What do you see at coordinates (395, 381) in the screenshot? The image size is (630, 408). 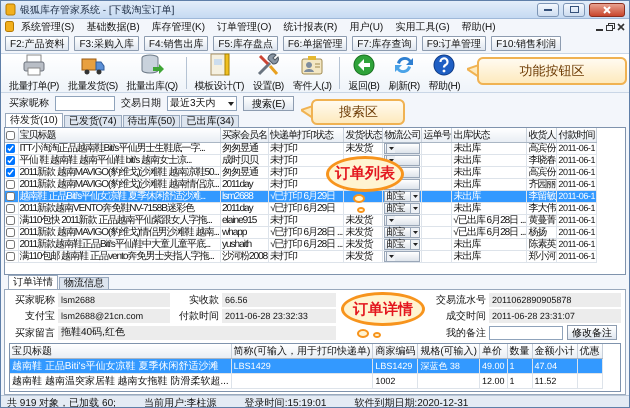 I see `table-cell: 1002` at bounding box center [395, 381].